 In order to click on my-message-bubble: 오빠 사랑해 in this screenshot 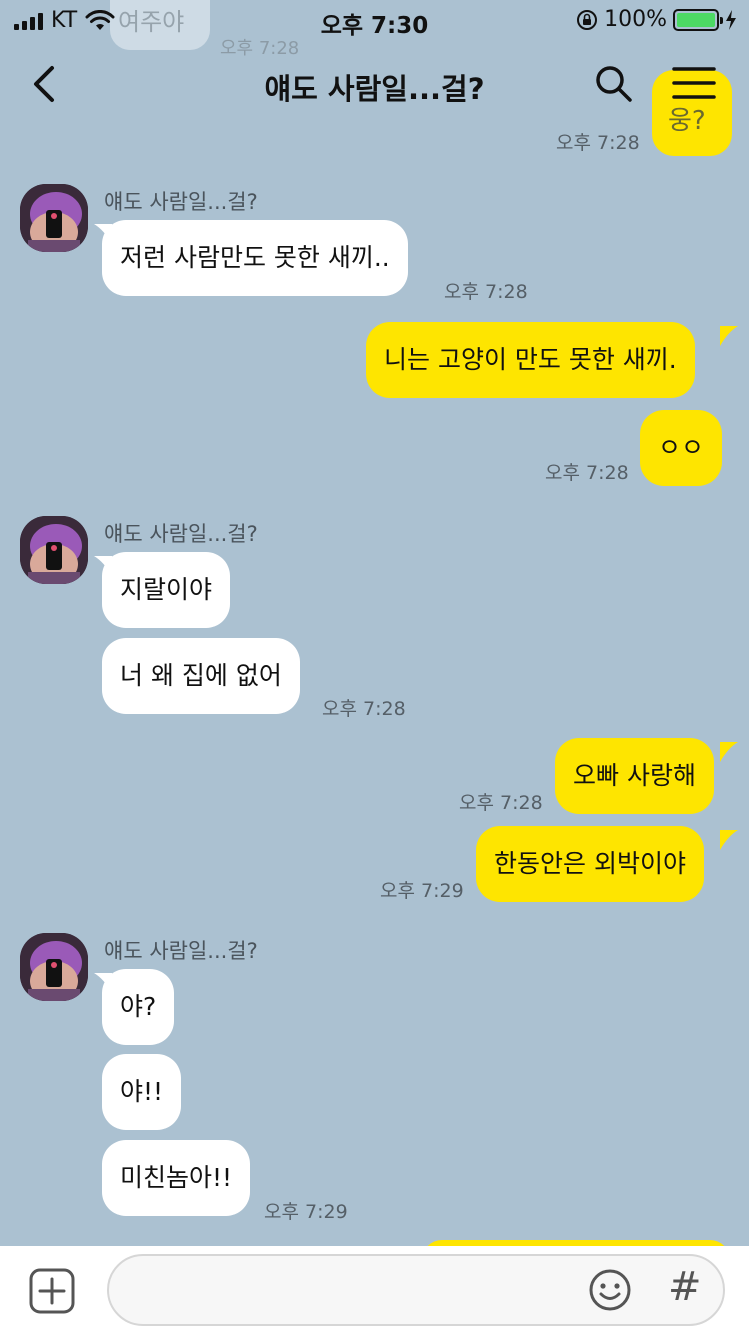, I will do `click(634, 776)`.